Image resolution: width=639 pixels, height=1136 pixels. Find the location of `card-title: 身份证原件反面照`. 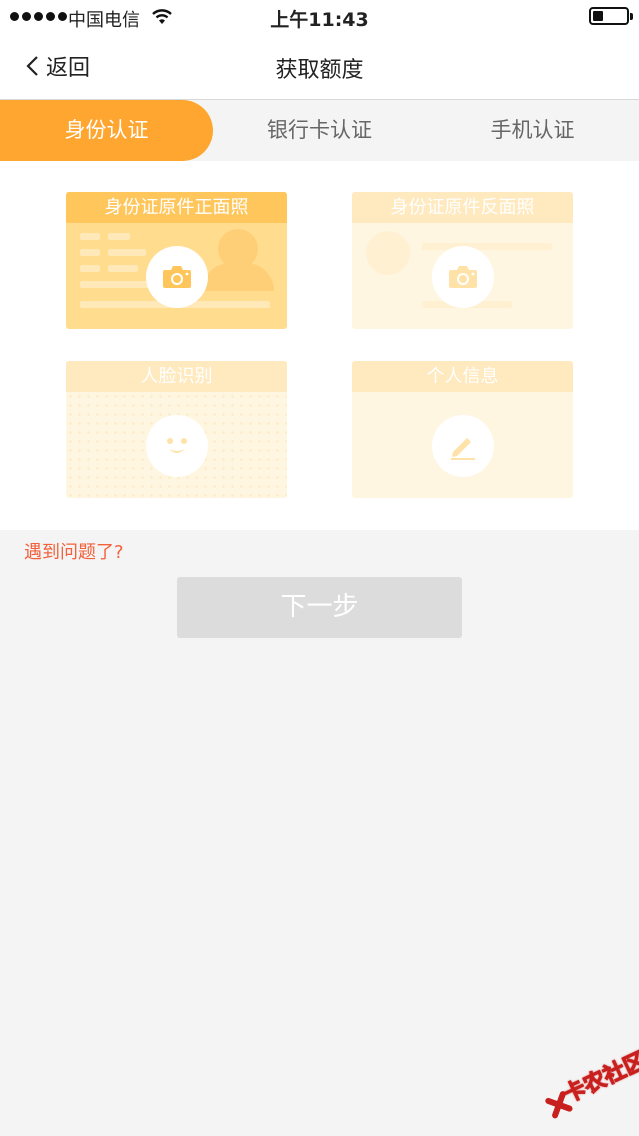

card-title: 身份证原件反面照 is located at coordinates (462, 207).